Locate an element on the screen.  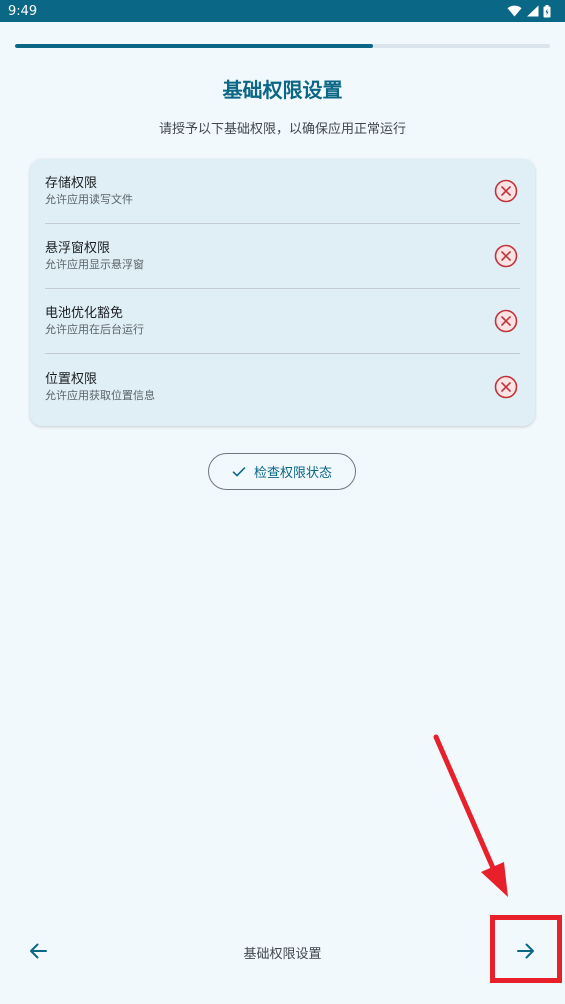
page-title: 基础权限设置 is located at coordinates (282, 90).